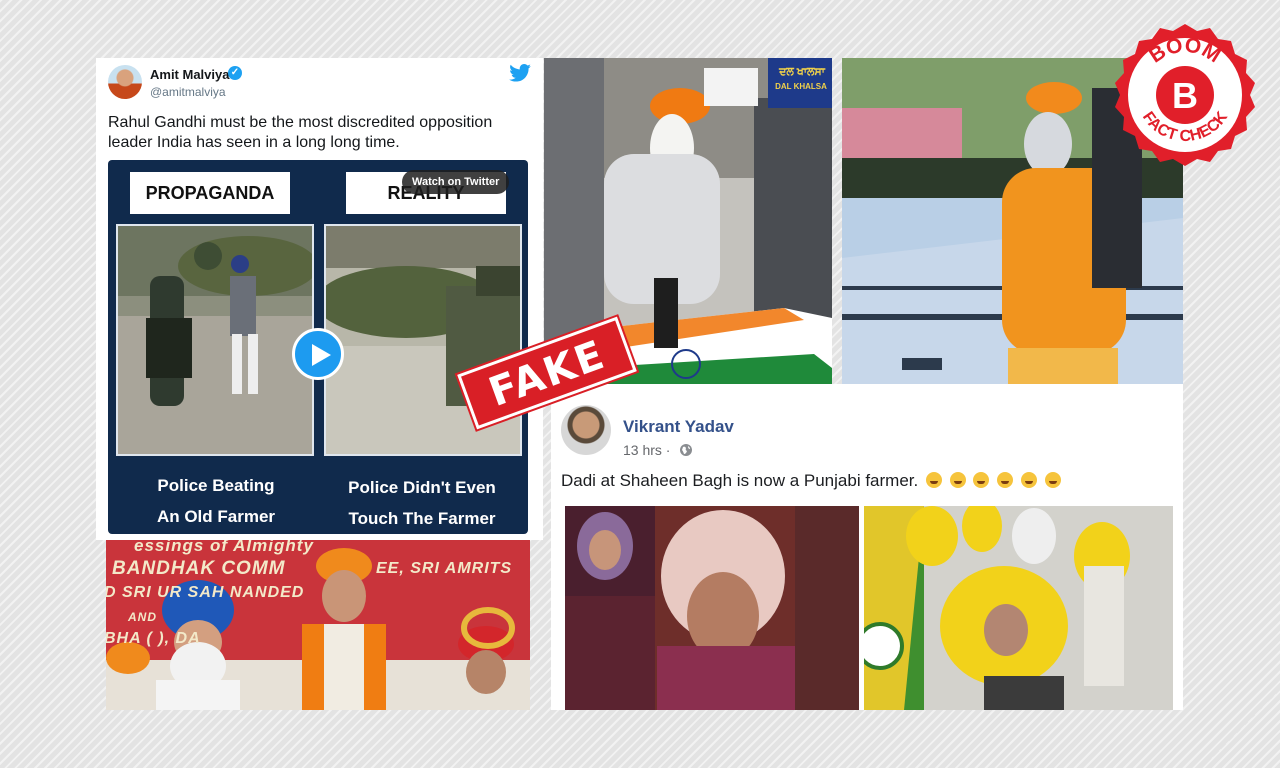 The height and width of the screenshot is (768, 1280). I want to click on tweet-author-handle: @amitmalviya, so click(188, 92).